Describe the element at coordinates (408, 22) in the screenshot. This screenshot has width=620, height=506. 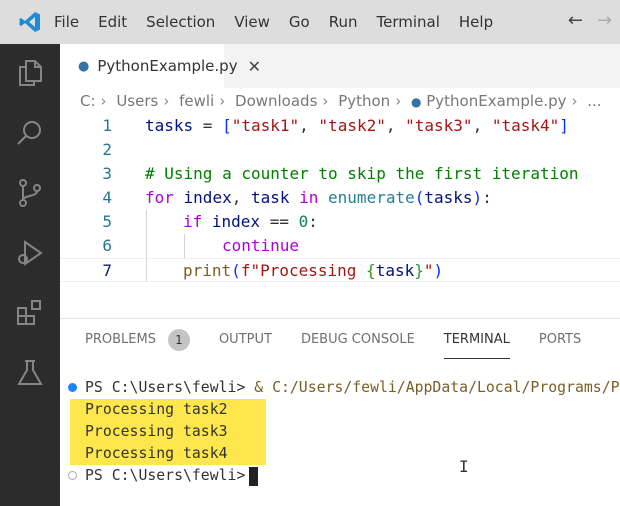
I see `menu-terminal: Terminal` at that location.